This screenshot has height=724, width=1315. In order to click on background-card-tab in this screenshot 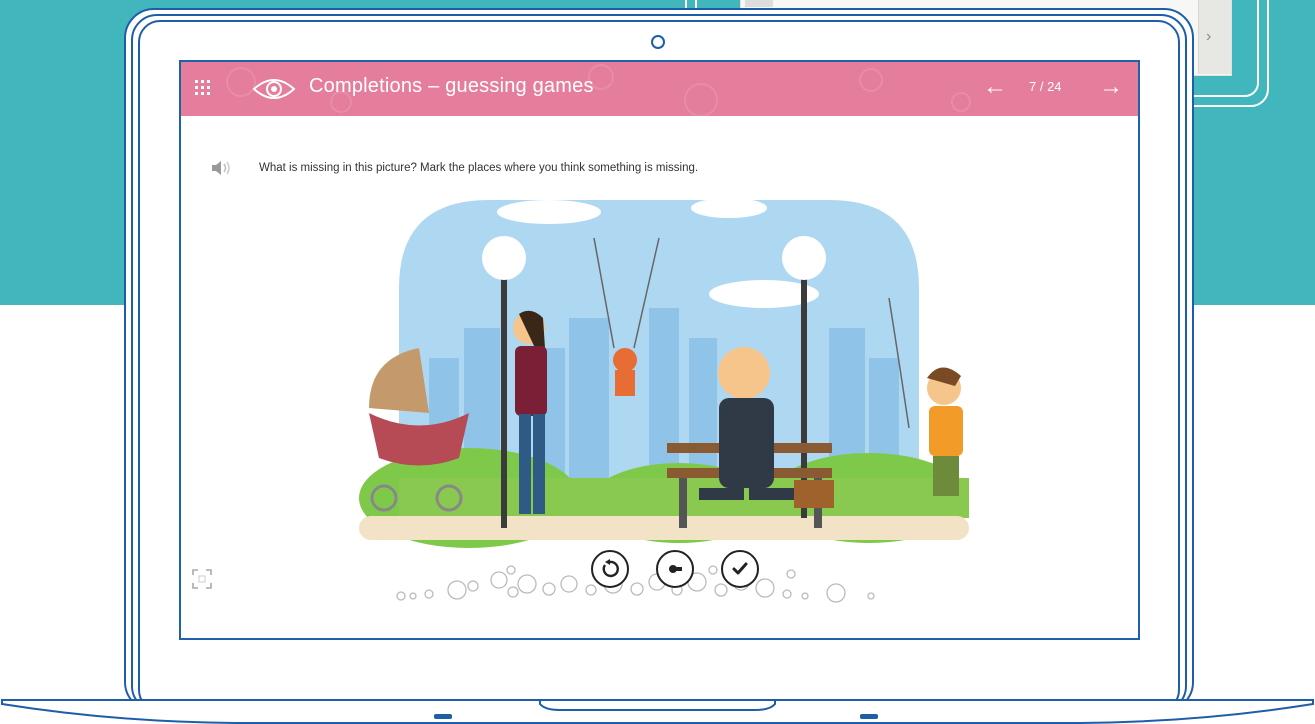, I will do `click(759, 3)`.